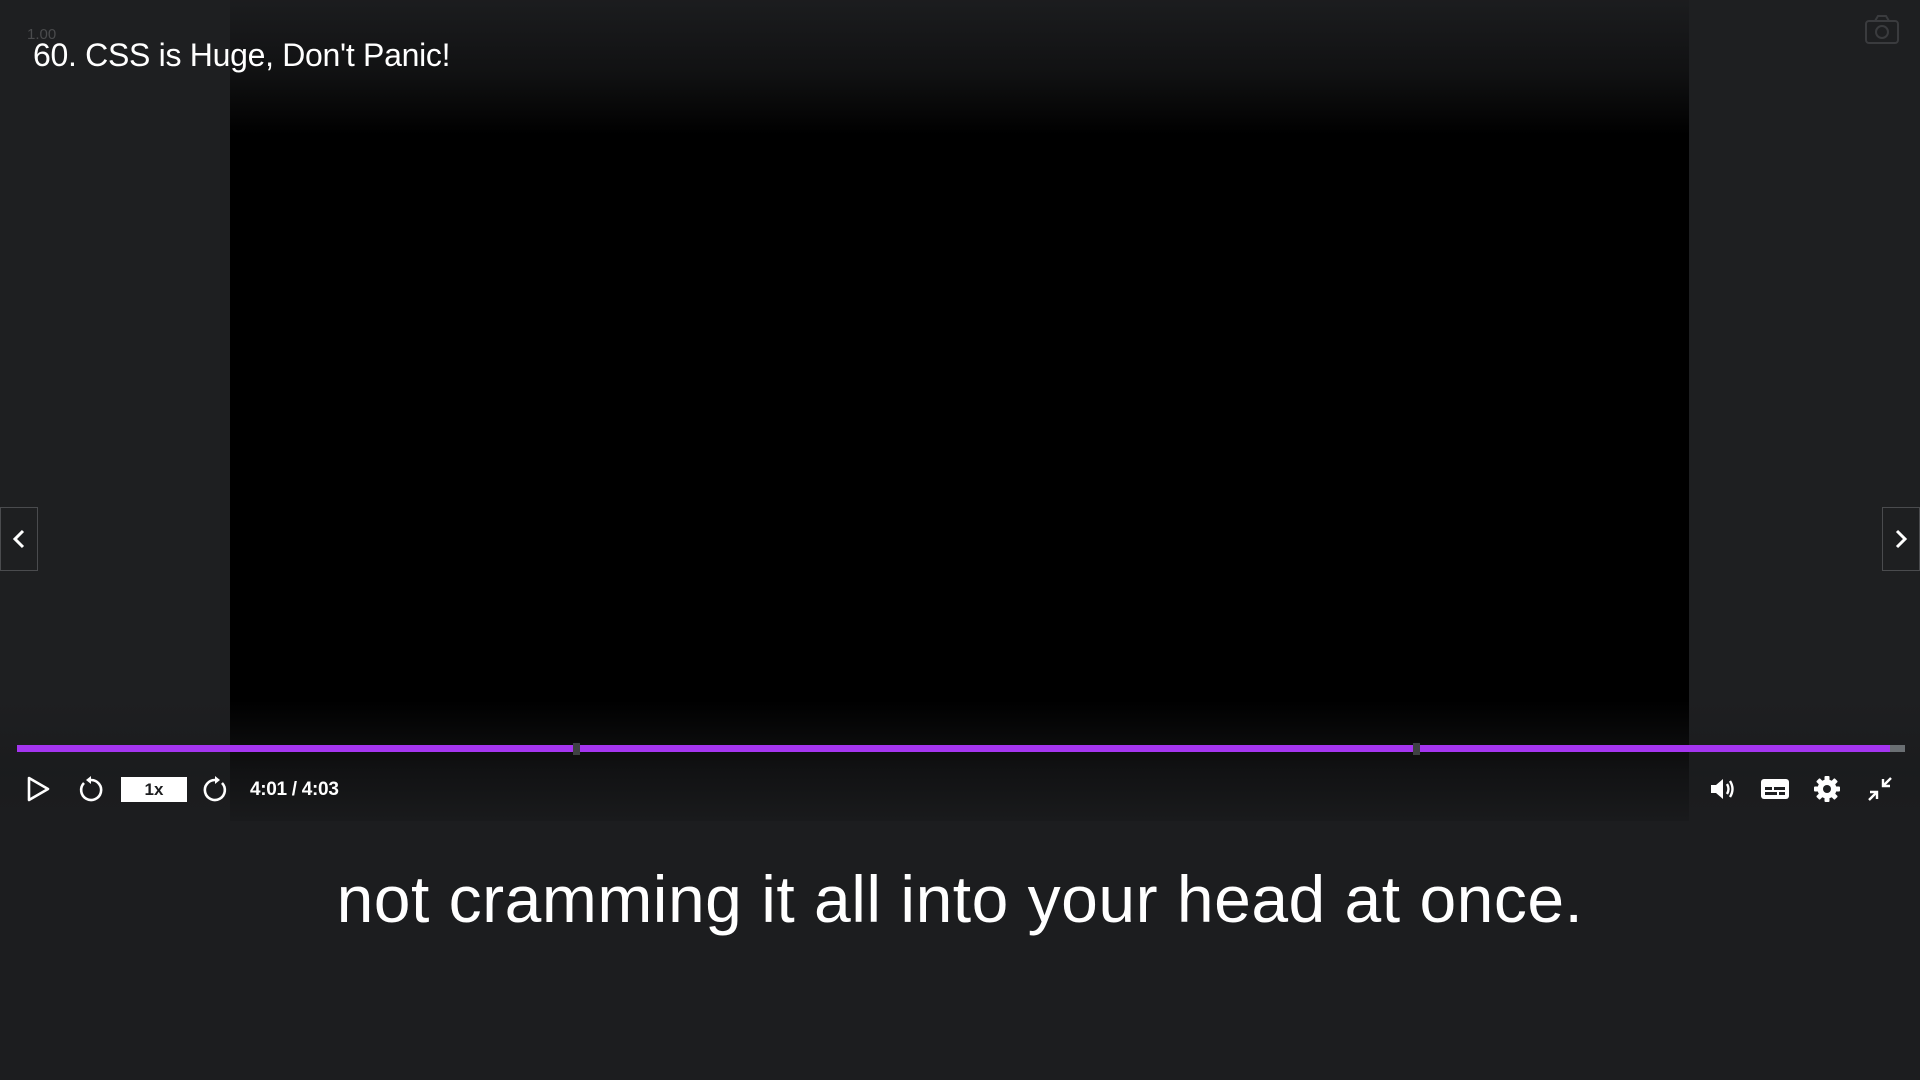  I want to click on forward-5s-icon, so click(215, 789).